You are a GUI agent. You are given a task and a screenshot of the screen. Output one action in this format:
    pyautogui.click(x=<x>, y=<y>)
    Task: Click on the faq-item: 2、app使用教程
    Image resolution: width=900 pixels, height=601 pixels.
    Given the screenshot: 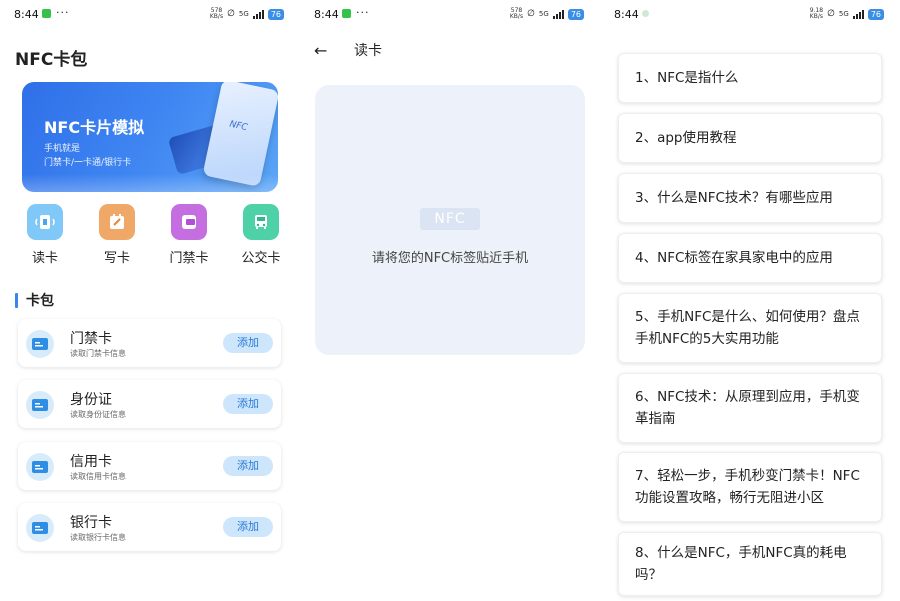 What is the action you would take?
    pyautogui.click(x=750, y=138)
    